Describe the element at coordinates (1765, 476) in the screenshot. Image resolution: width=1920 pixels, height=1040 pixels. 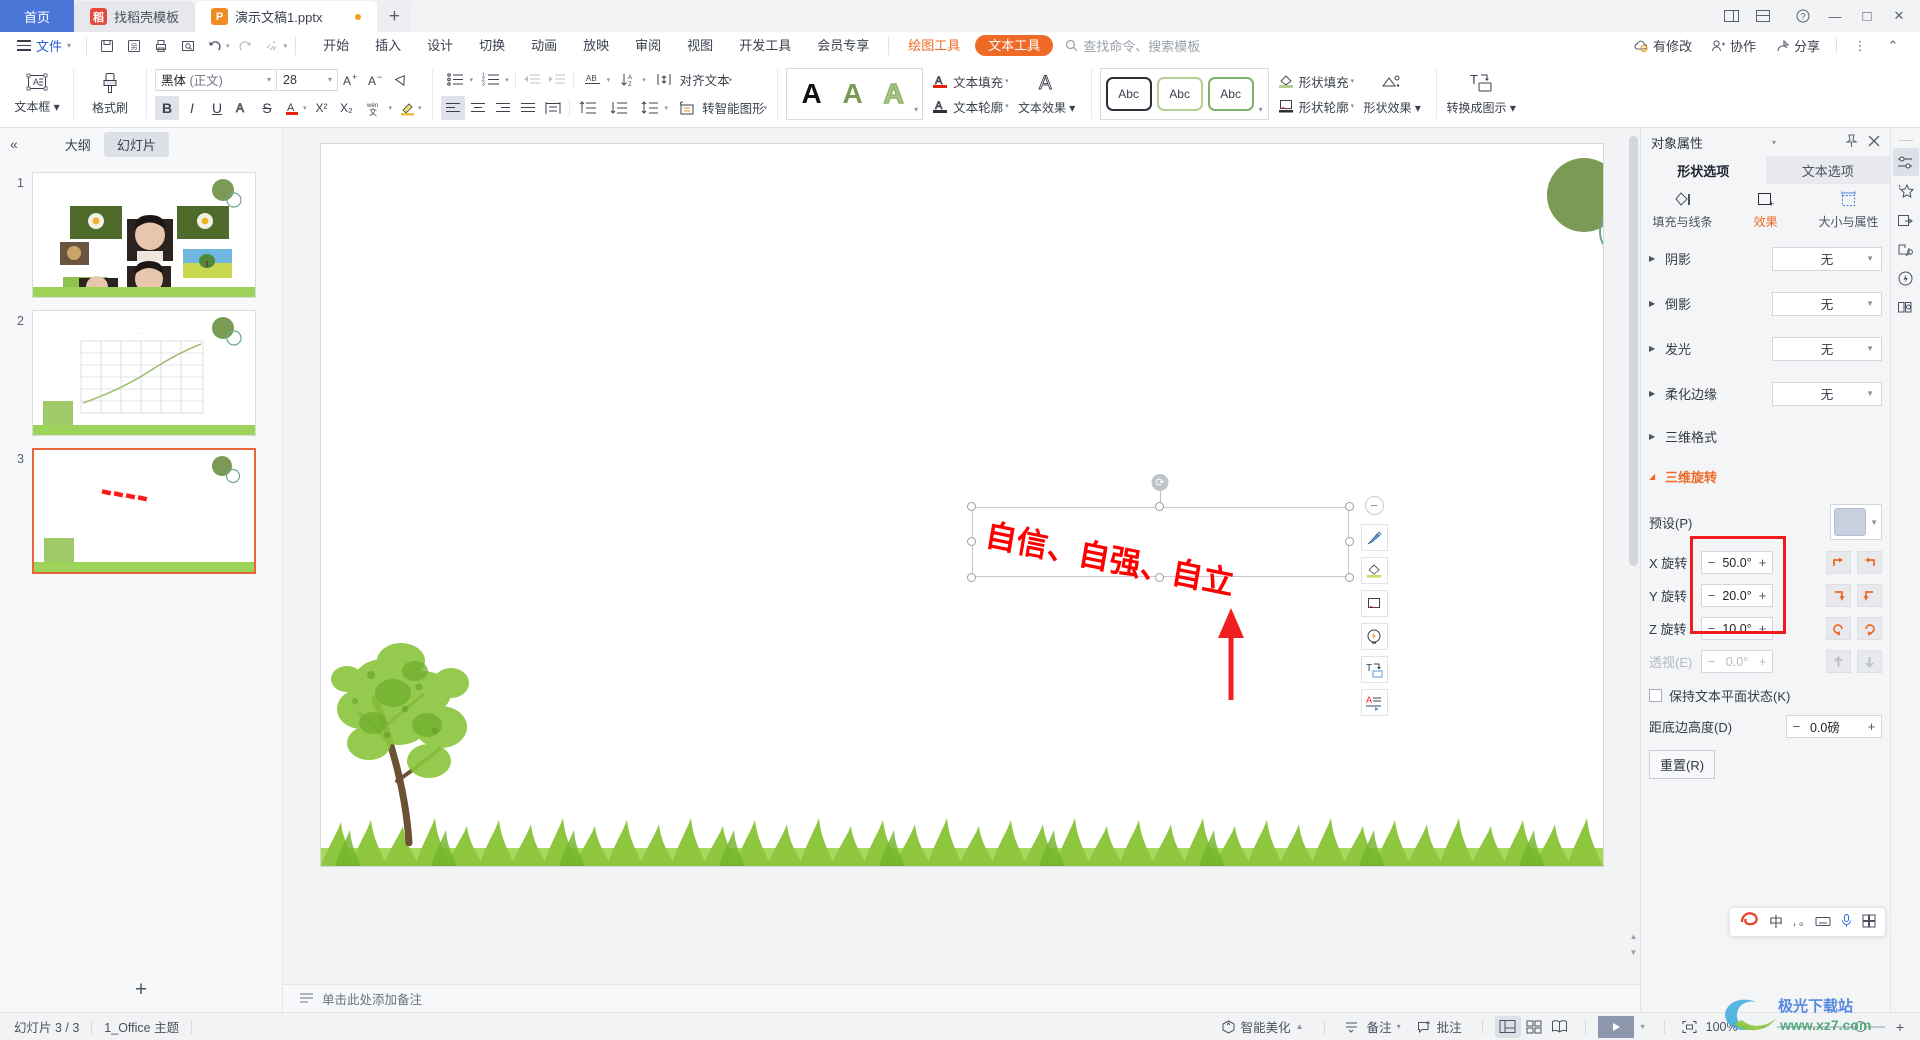
I see `section-3d-rotation: ◢ 三维旋转` at that location.